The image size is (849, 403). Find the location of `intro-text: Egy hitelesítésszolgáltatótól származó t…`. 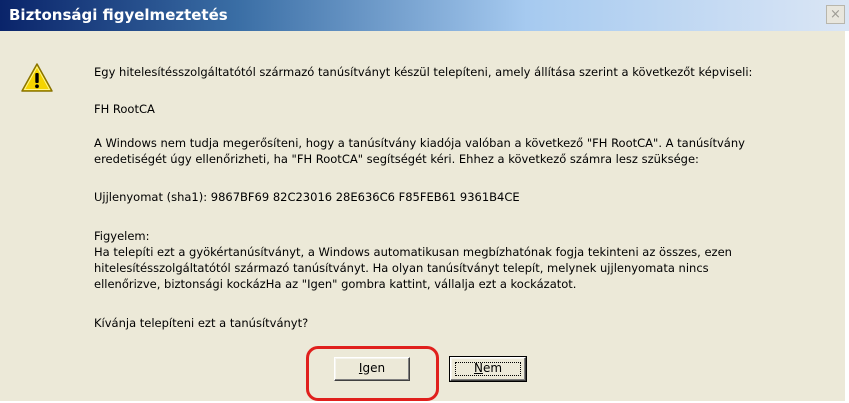

intro-text: Egy hitelesítésszolgáltatótól származó t… is located at coordinates (423, 72).